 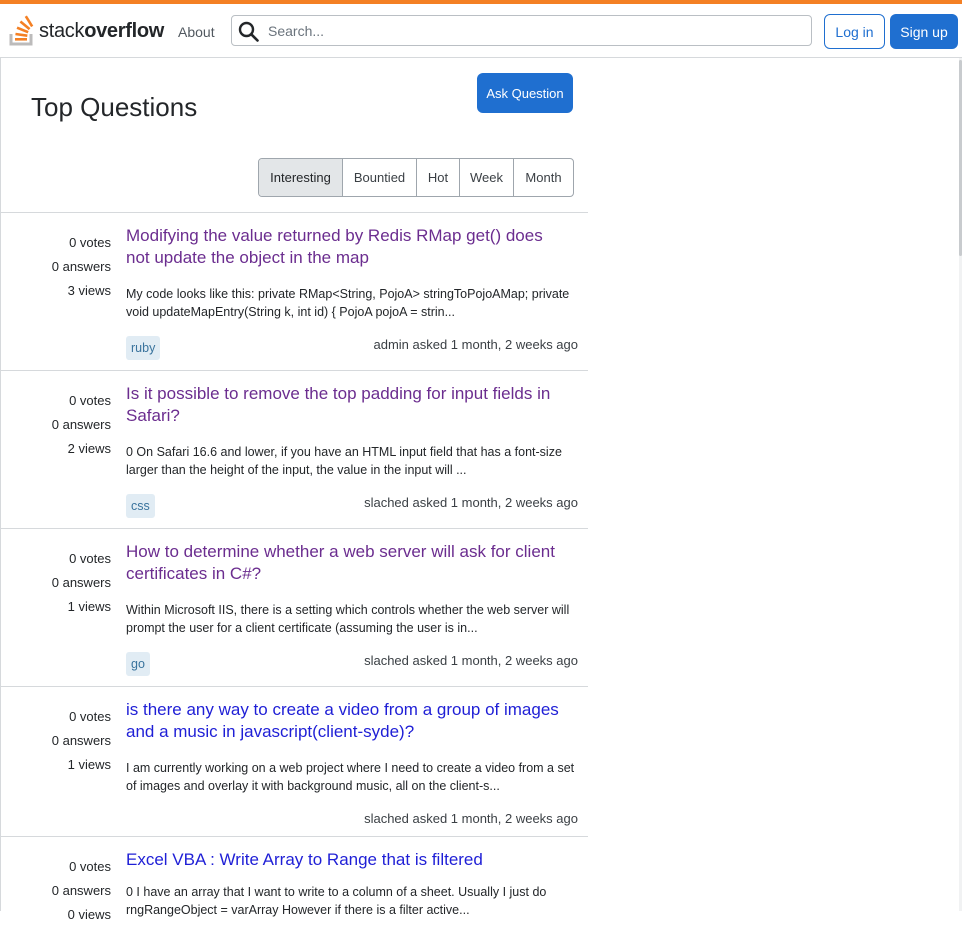 I want to click on question-filter-group: Interesting Bountied Hot Week Month, so click(x=416, y=177).